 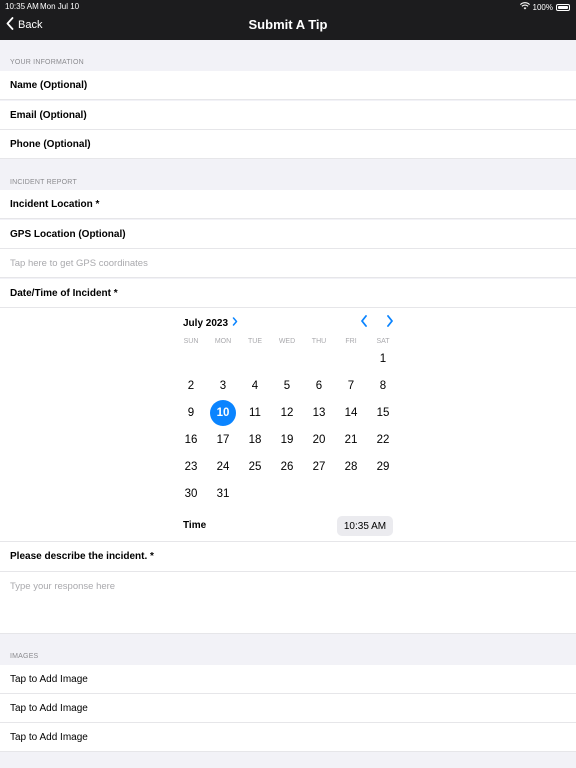 What do you see at coordinates (223, 386) in the screenshot?
I see `calendar-day: 3` at bounding box center [223, 386].